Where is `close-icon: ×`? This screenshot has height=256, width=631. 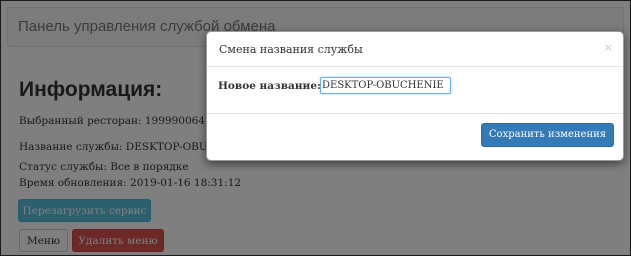
close-icon: × is located at coordinates (608, 47).